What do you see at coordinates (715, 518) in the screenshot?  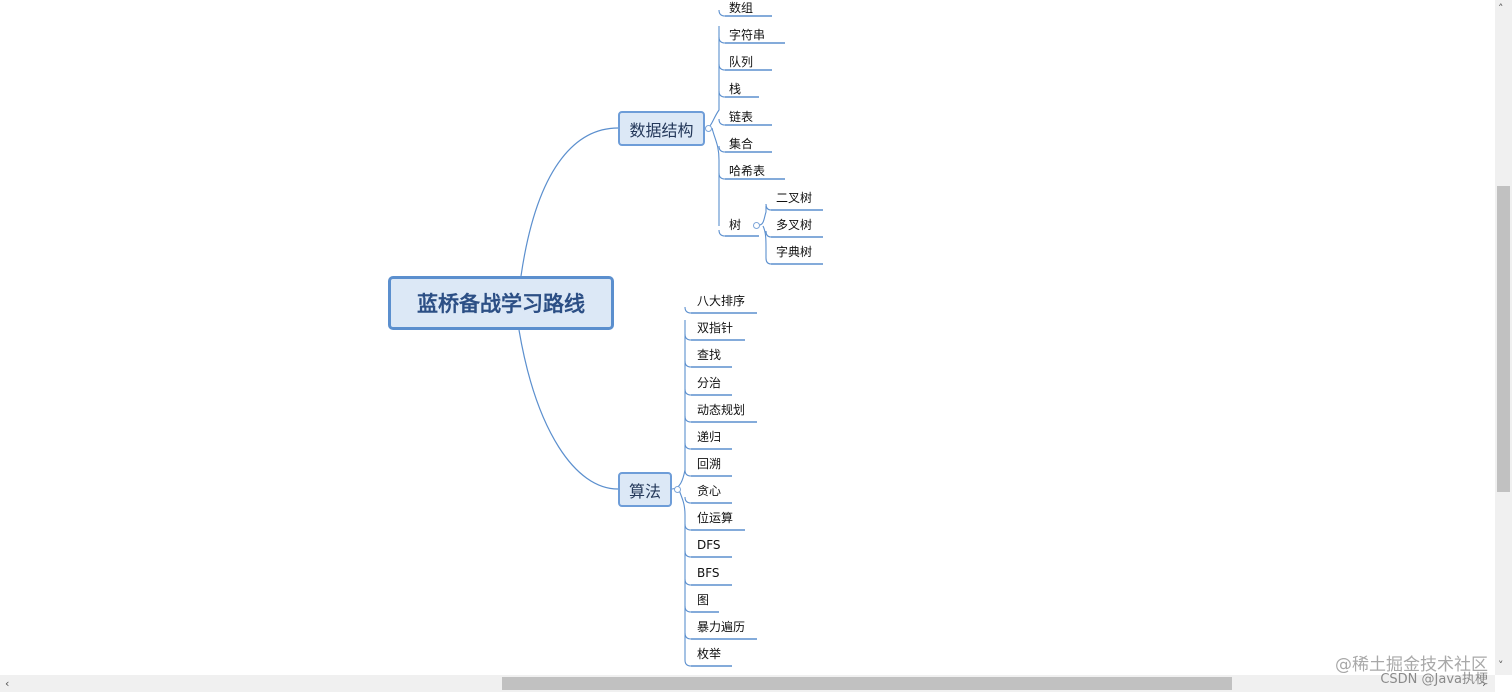 I see `leaf-topic: 位运算` at bounding box center [715, 518].